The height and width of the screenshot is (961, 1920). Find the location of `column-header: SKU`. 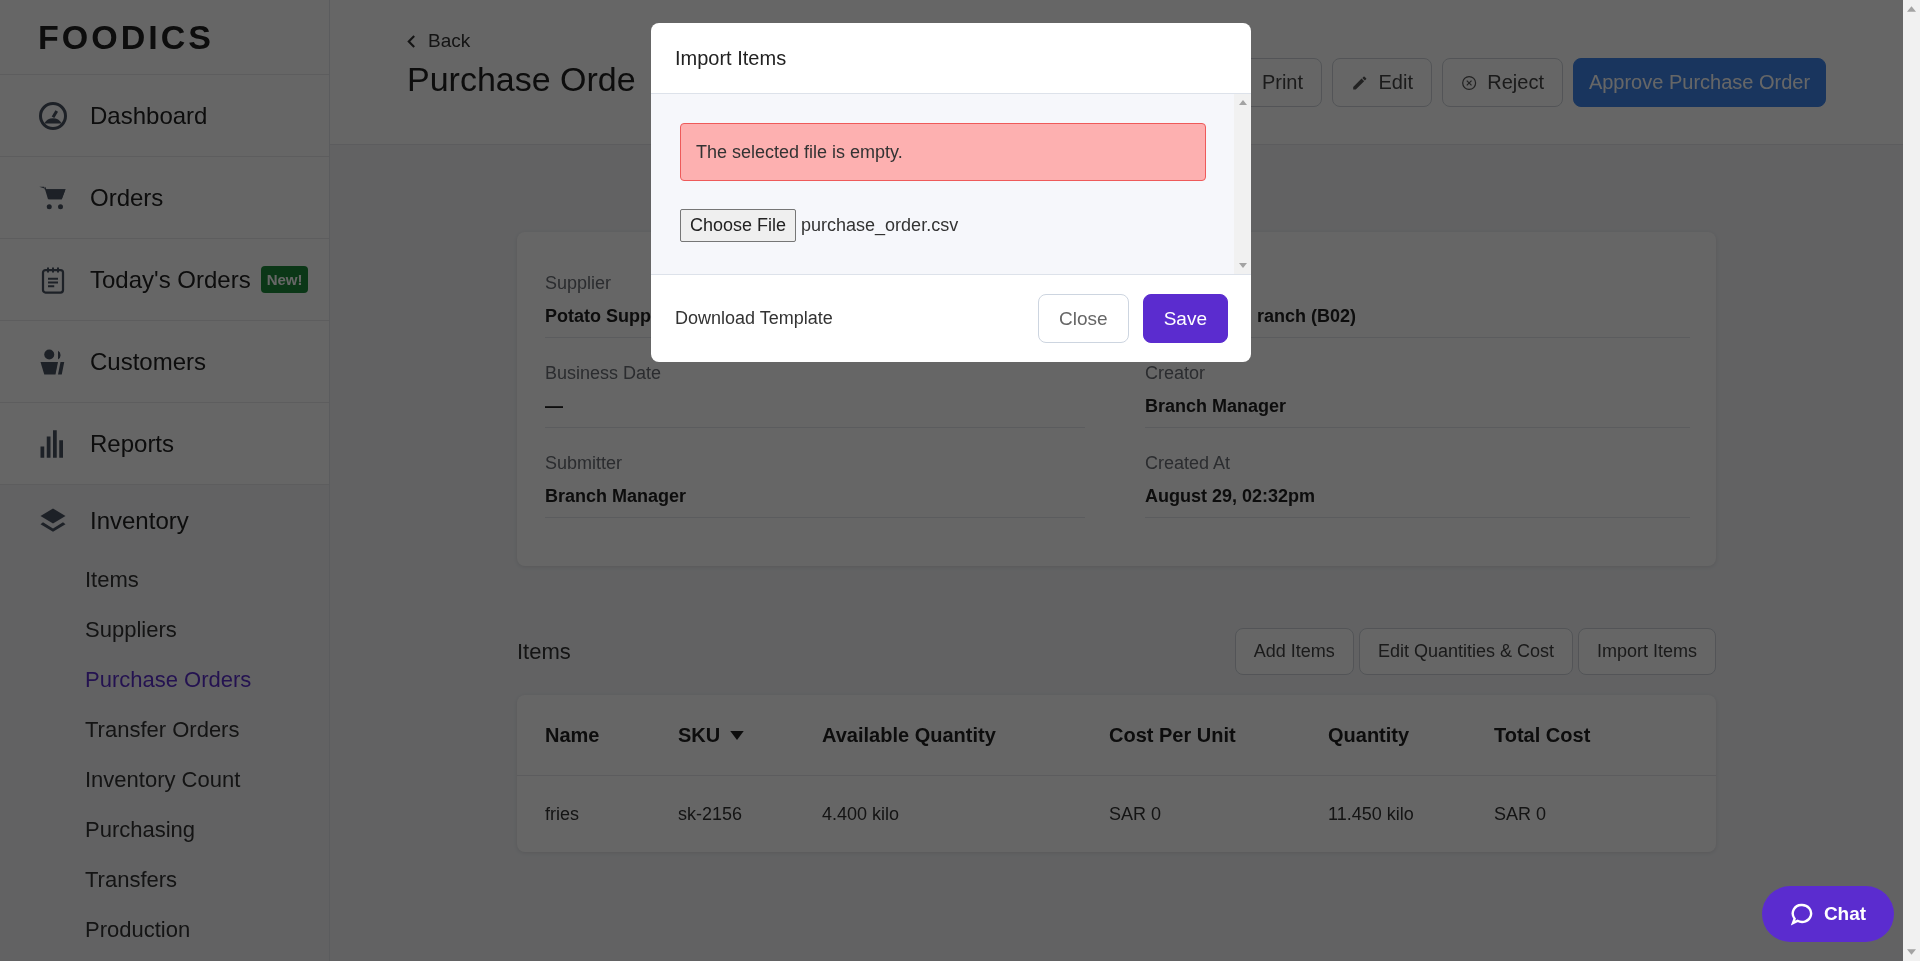

column-header: SKU is located at coordinates (750, 735).